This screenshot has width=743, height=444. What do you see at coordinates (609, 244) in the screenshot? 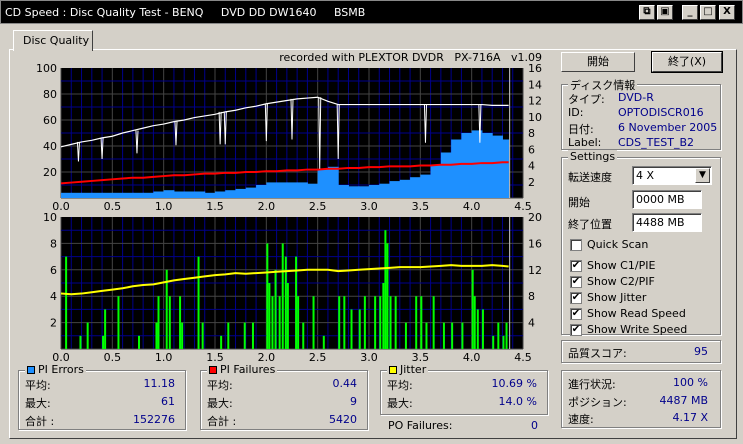
I see `checkbox-quick-scan: Quick Scan` at bounding box center [609, 244].